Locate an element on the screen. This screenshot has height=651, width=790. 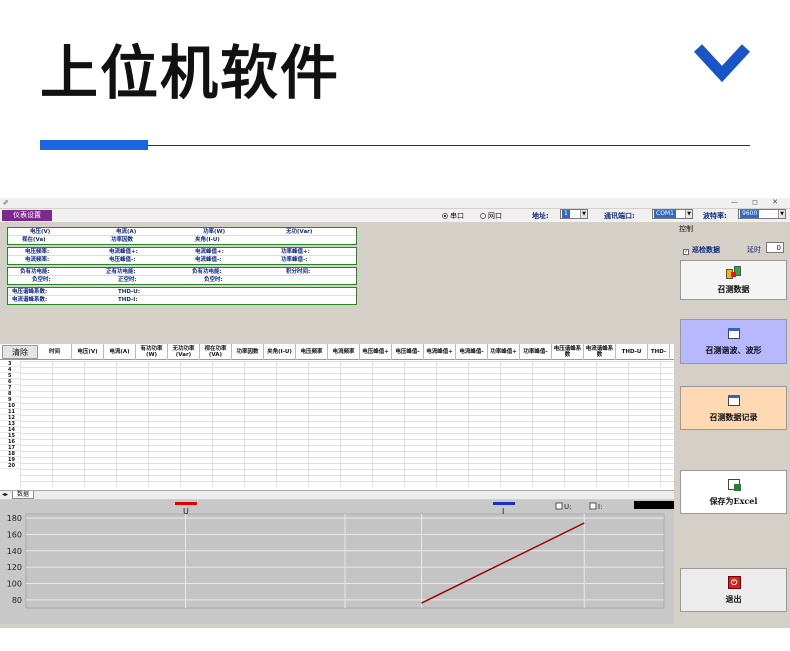
baud-select: 9600 ▼ is located at coordinates (762, 214).